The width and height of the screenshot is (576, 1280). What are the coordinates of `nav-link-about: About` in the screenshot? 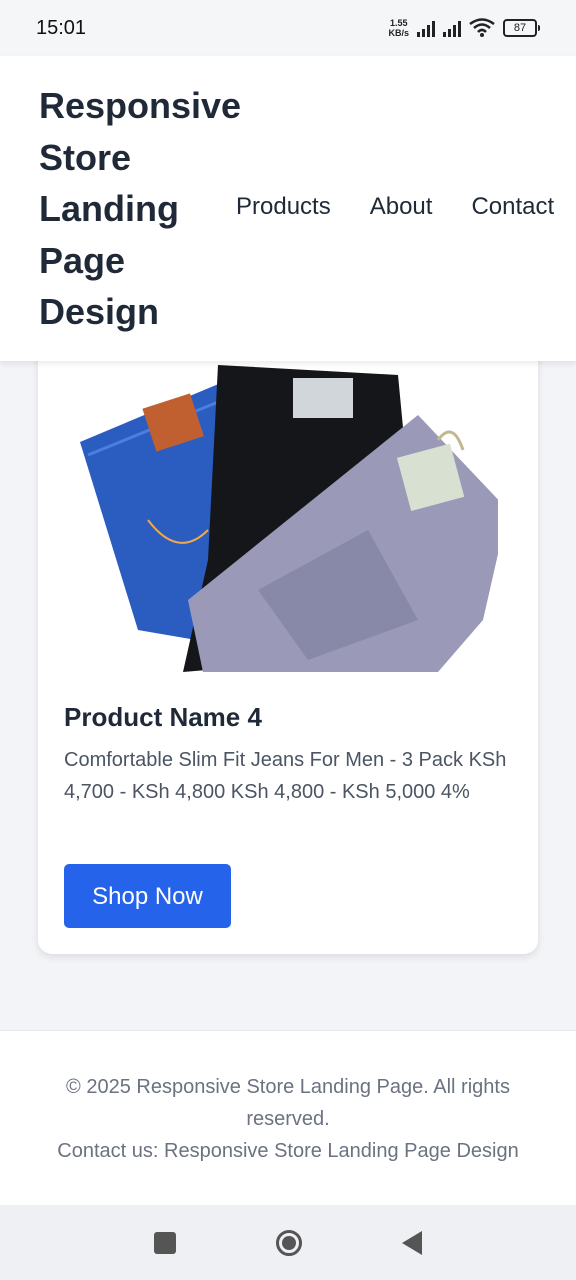 It's located at (401, 207).